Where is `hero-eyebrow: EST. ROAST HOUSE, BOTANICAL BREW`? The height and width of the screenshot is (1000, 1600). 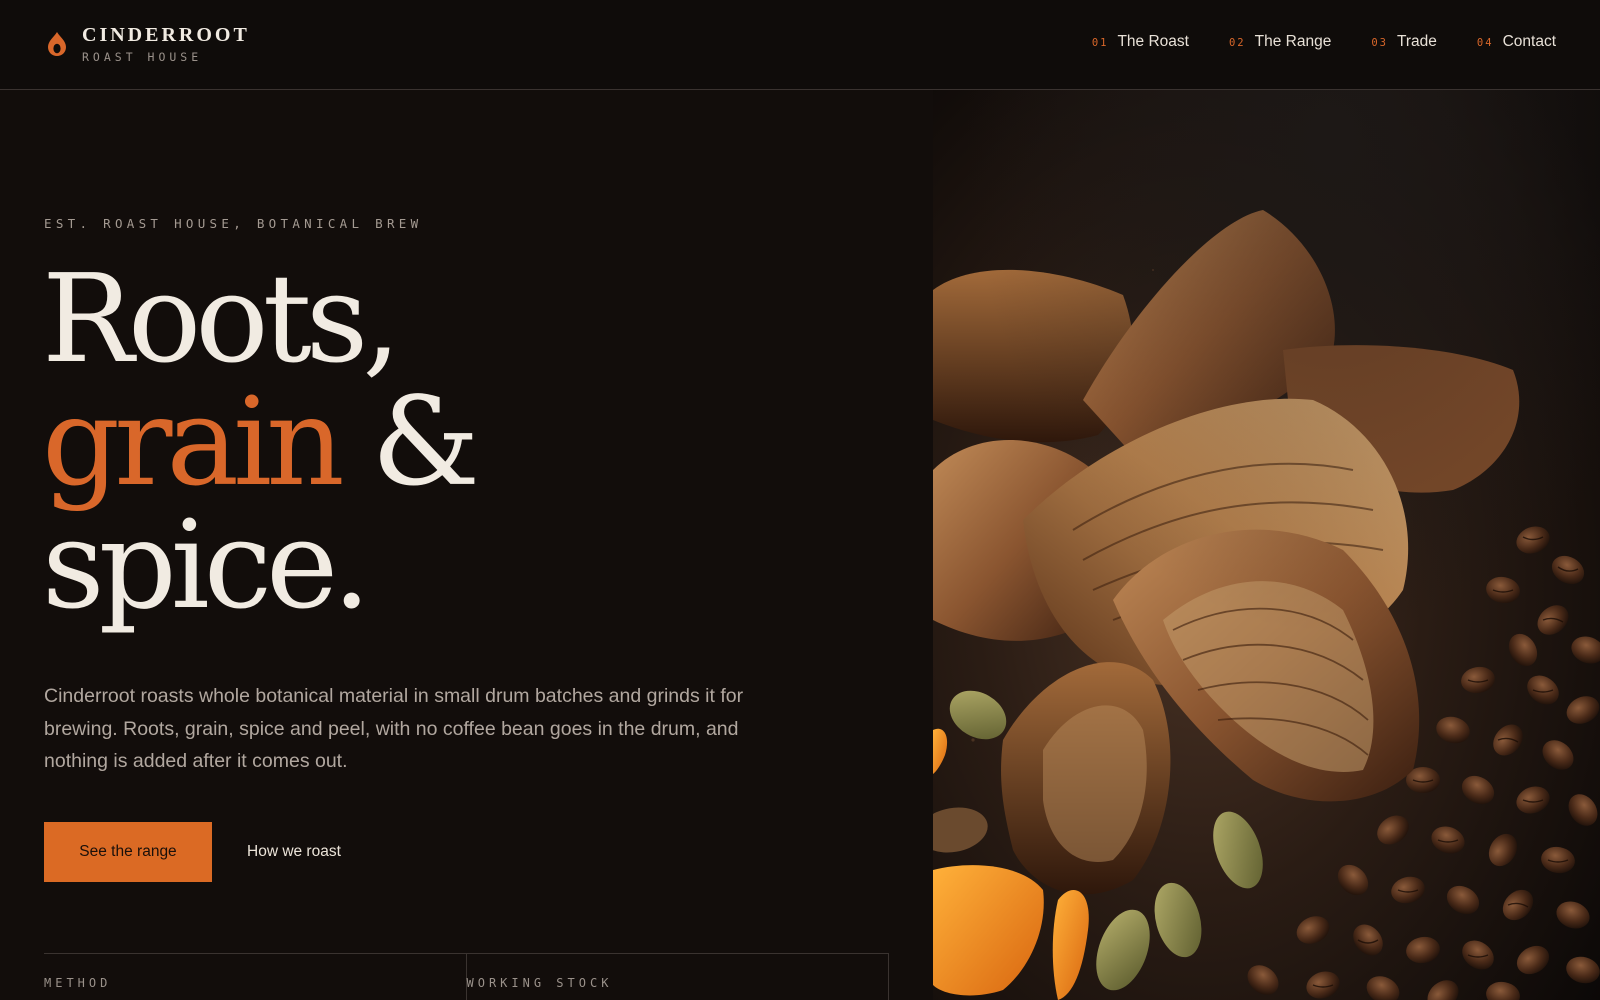 hero-eyebrow: EST. ROAST HOUSE, BOTANICAL BREW is located at coordinates (233, 223).